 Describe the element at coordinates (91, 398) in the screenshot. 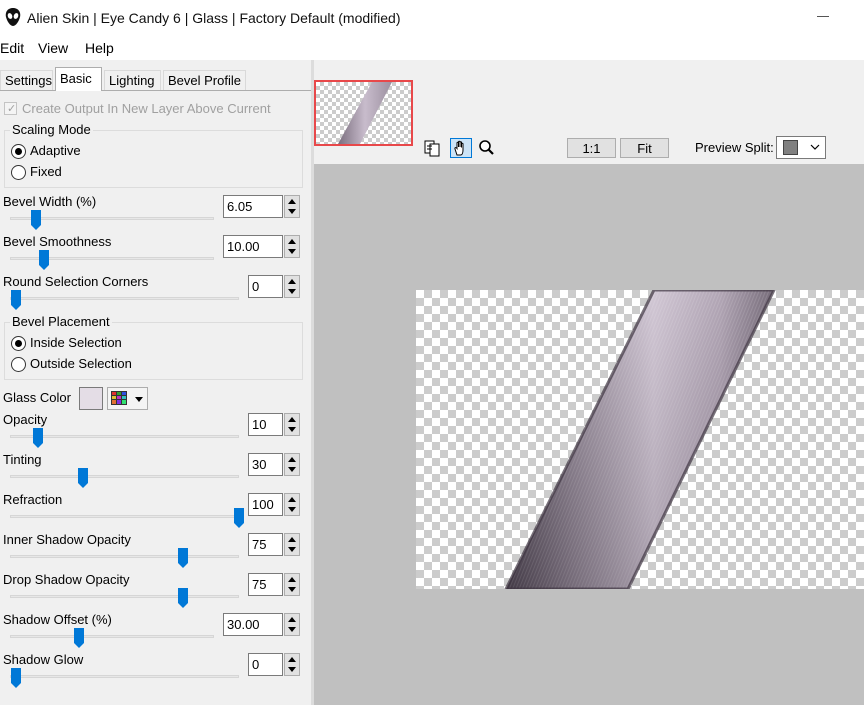

I see `glass-color-swatch` at that location.